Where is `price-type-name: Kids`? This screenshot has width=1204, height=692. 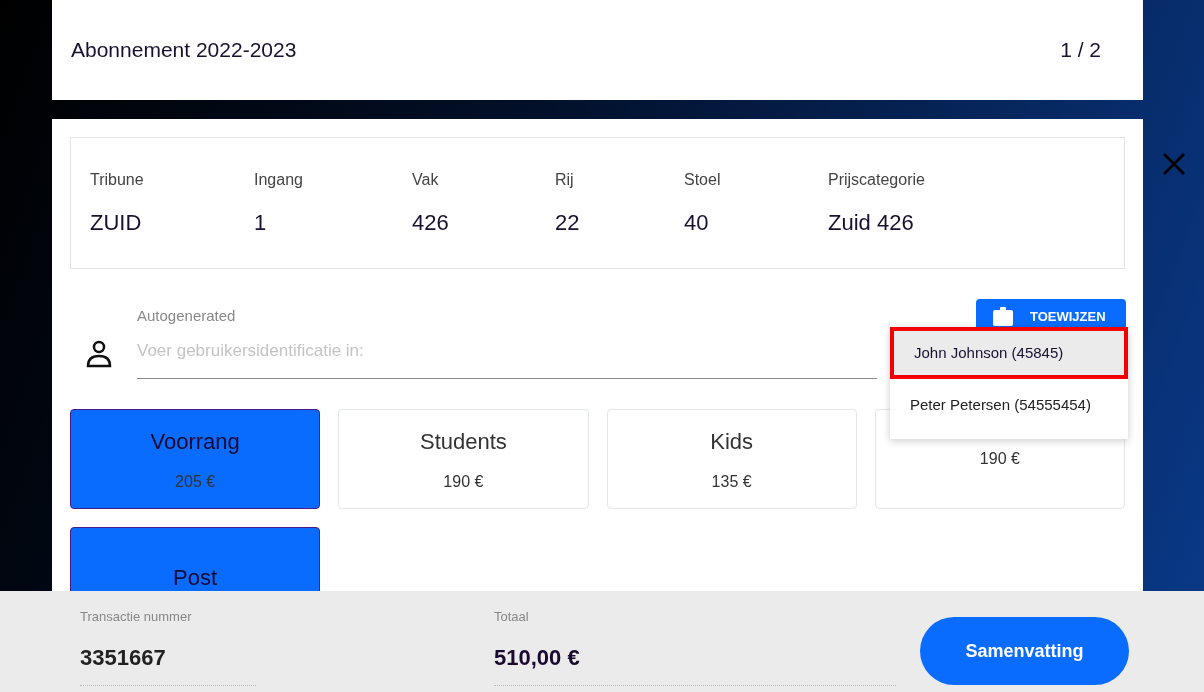
price-type-name: Kids is located at coordinates (731, 441).